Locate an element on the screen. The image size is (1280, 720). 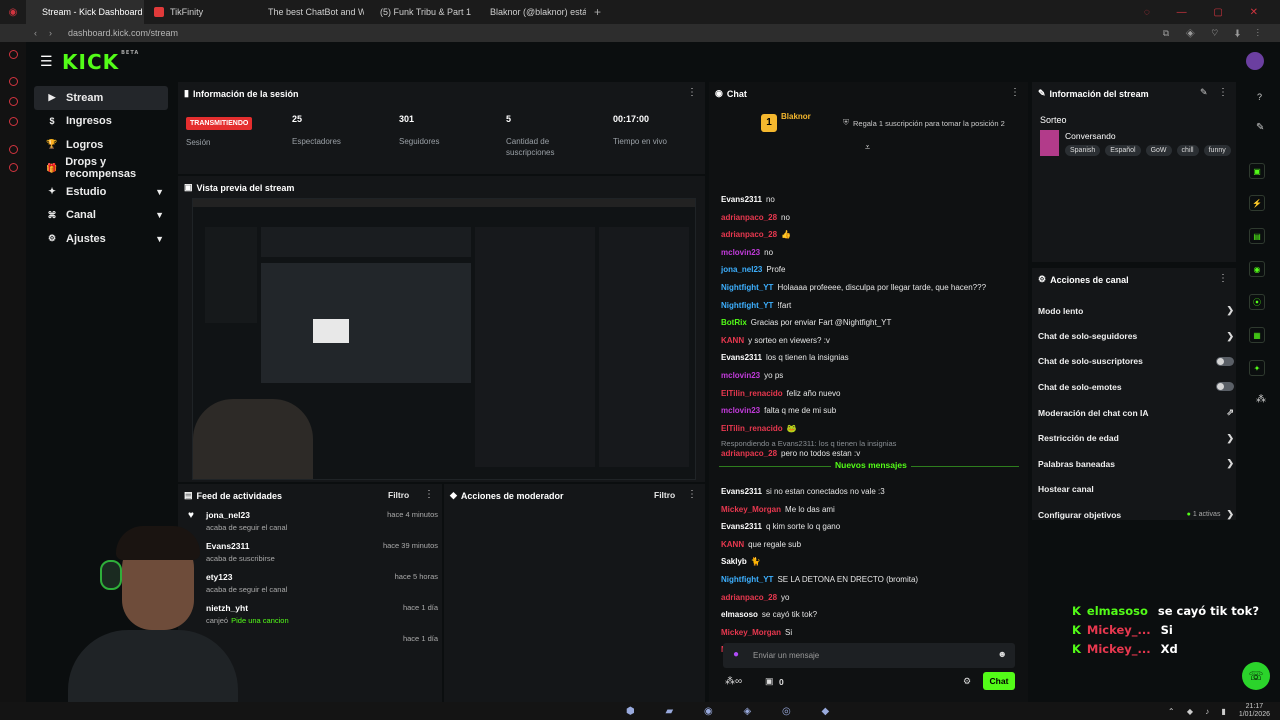
lightning-icon: ⚡ is located at coordinates (1257, 203).